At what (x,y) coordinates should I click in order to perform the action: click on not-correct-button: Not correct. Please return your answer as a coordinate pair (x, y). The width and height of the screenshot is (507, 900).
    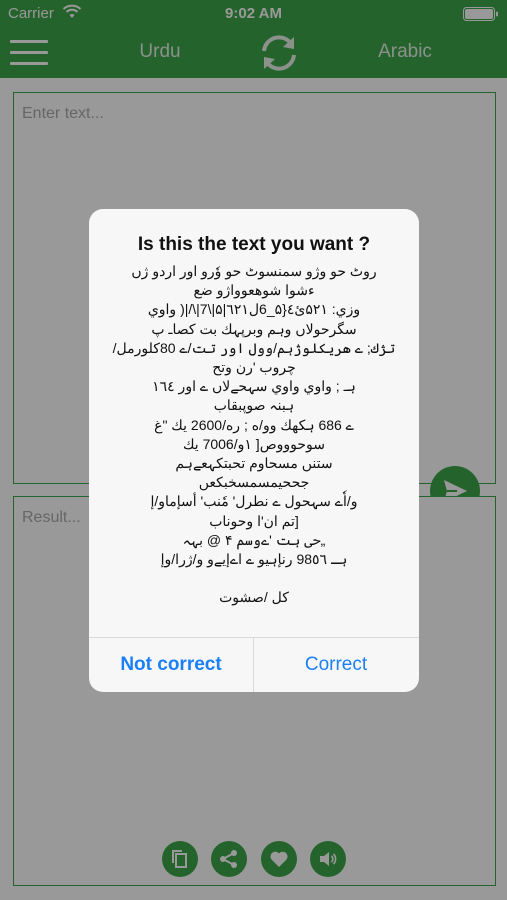
    Looking at the image, I should click on (171, 665).